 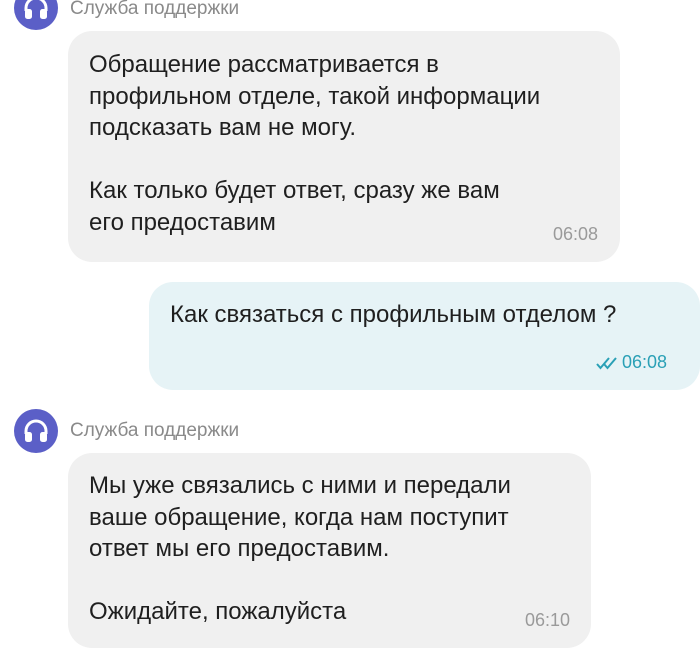 I want to click on double-check-icon, so click(x=606, y=363).